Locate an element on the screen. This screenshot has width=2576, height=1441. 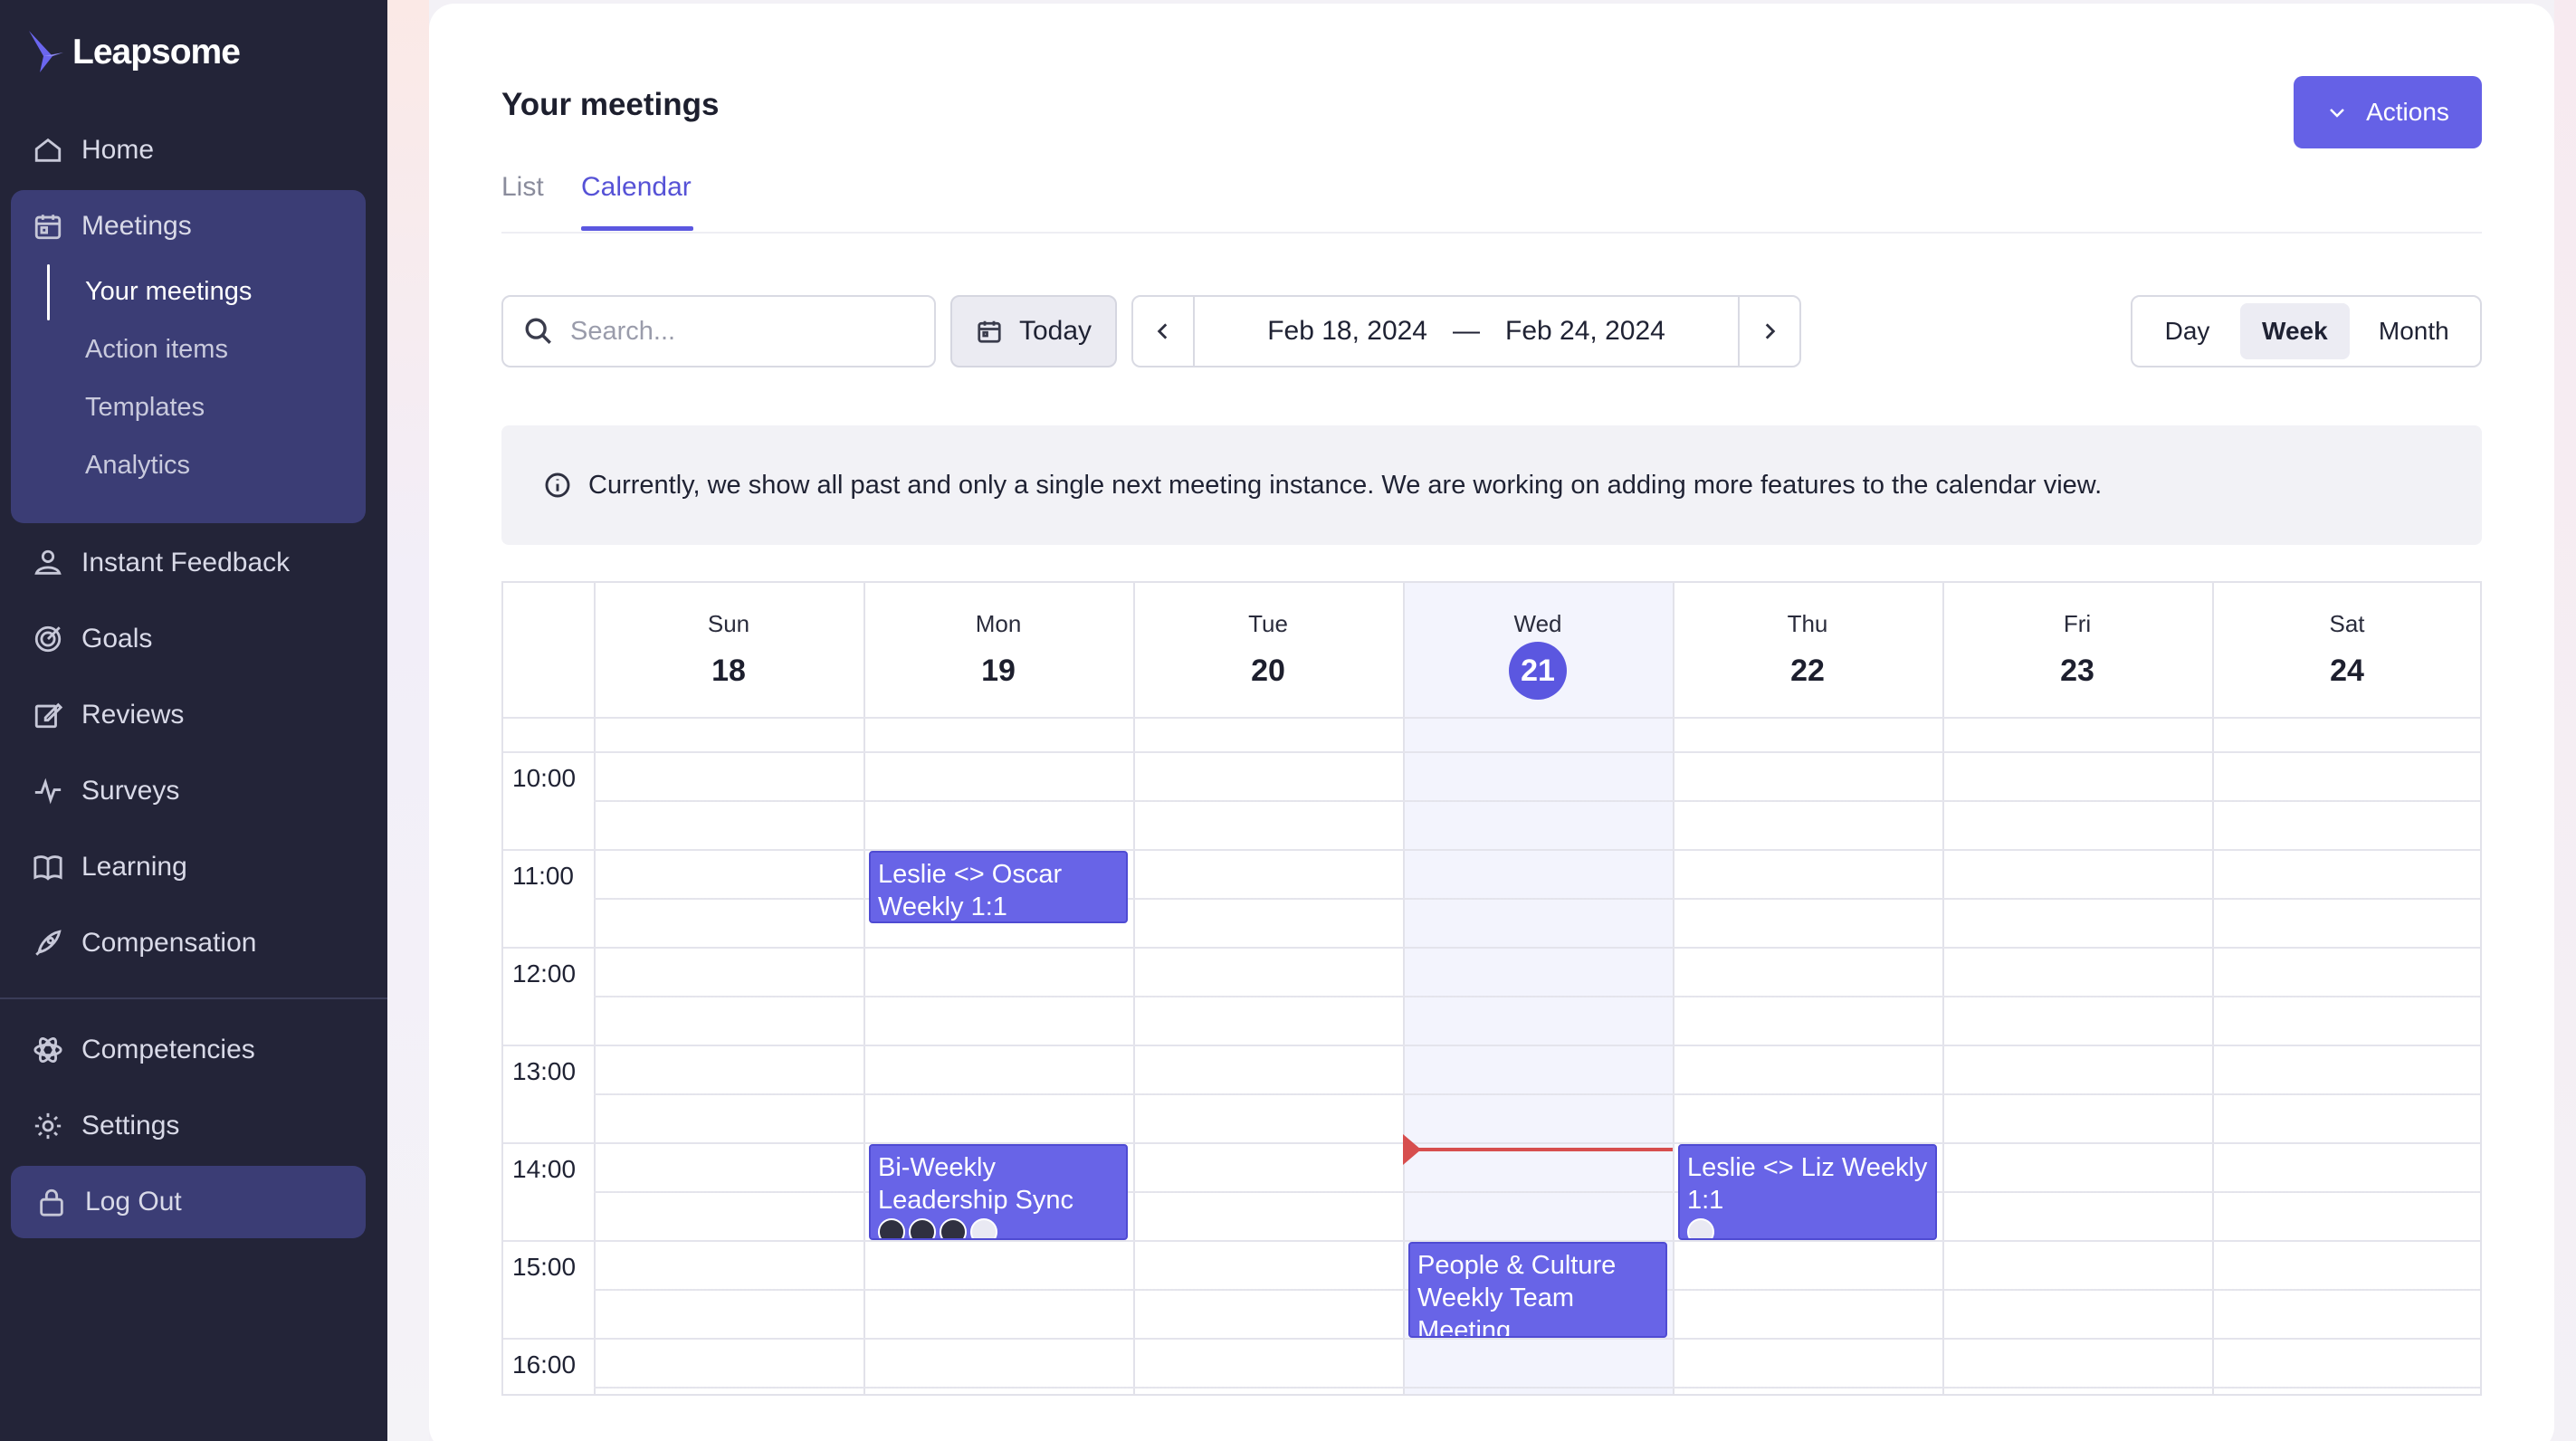
date-range-label: Feb 18, 2024 — Feb 24, 2024 is located at coordinates (1467, 331).